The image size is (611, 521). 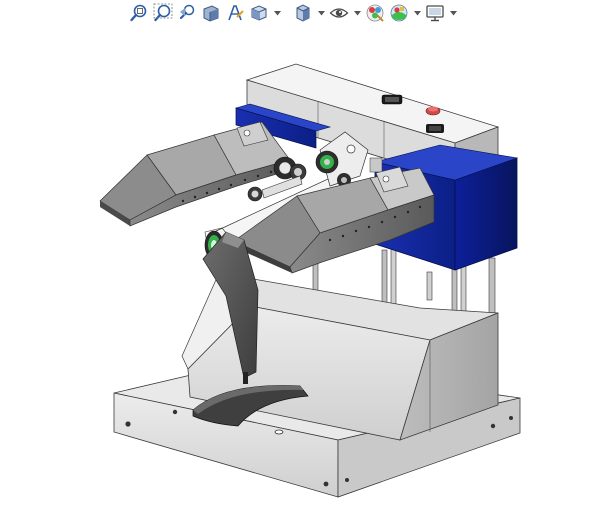 I want to click on zoom-to-area-icon, so click(x=163, y=12).